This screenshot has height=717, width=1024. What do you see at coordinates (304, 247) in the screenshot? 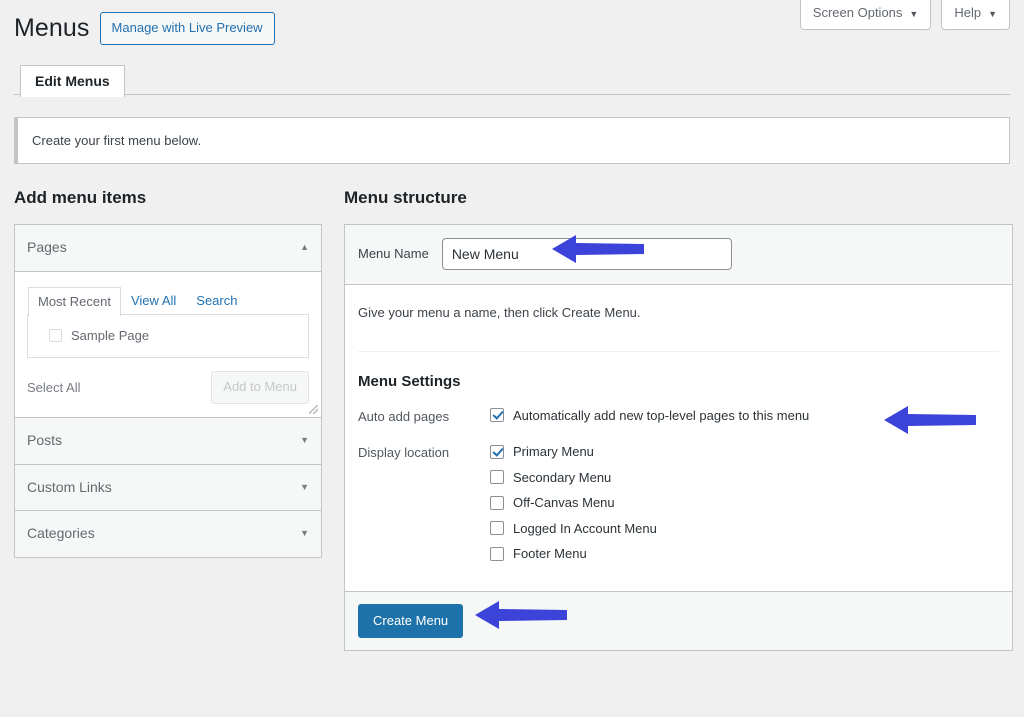
I see `caret-up-icon: ▲` at bounding box center [304, 247].